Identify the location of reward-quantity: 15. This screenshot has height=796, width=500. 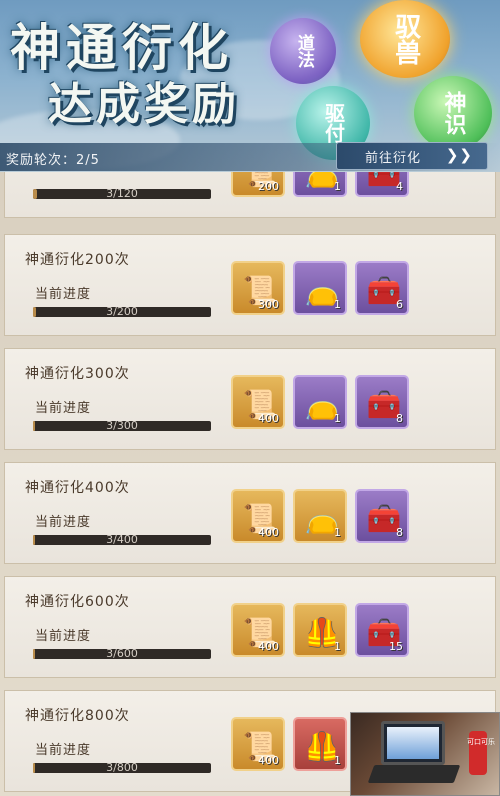
(396, 646).